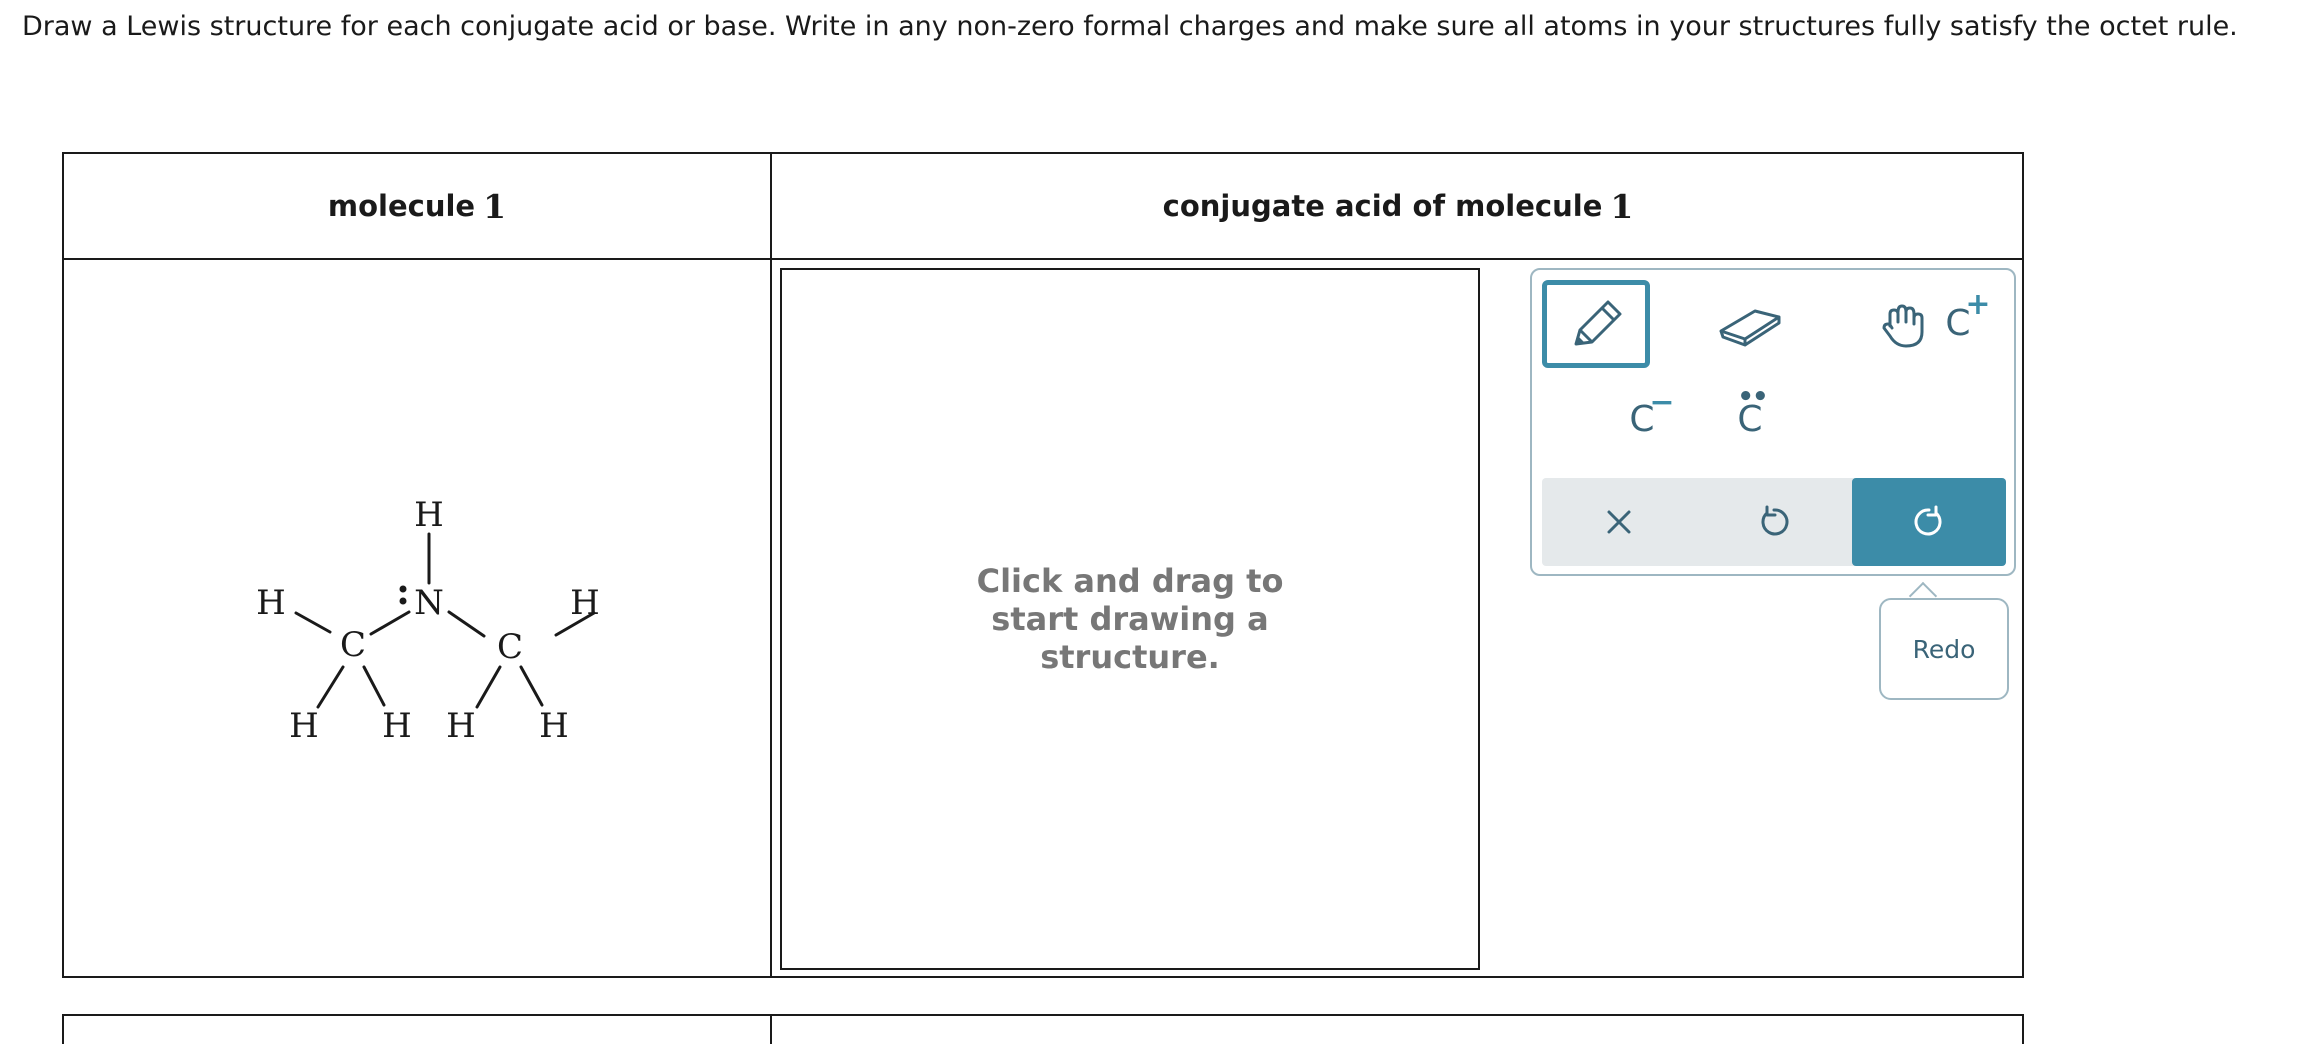 The height and width of the screenshot is (1044, 2298). Describe the element at coordinates (1652, 412) in the screenshot. I see `negative-charge-icon: C −` at that location.